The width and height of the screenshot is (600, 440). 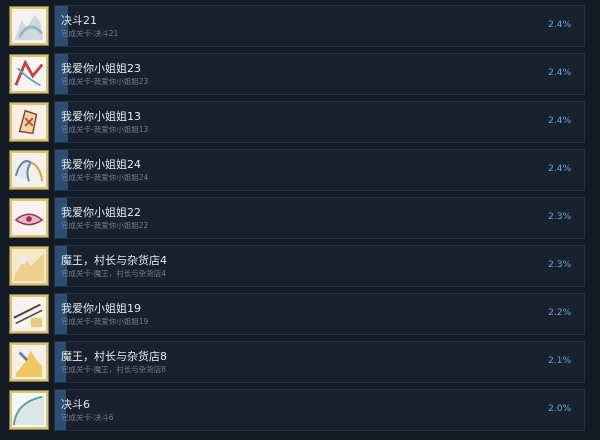 I want to click on achievement-row: 决斗6 完成关卡-决斗6 2.0%, so click(x=297, y=410).